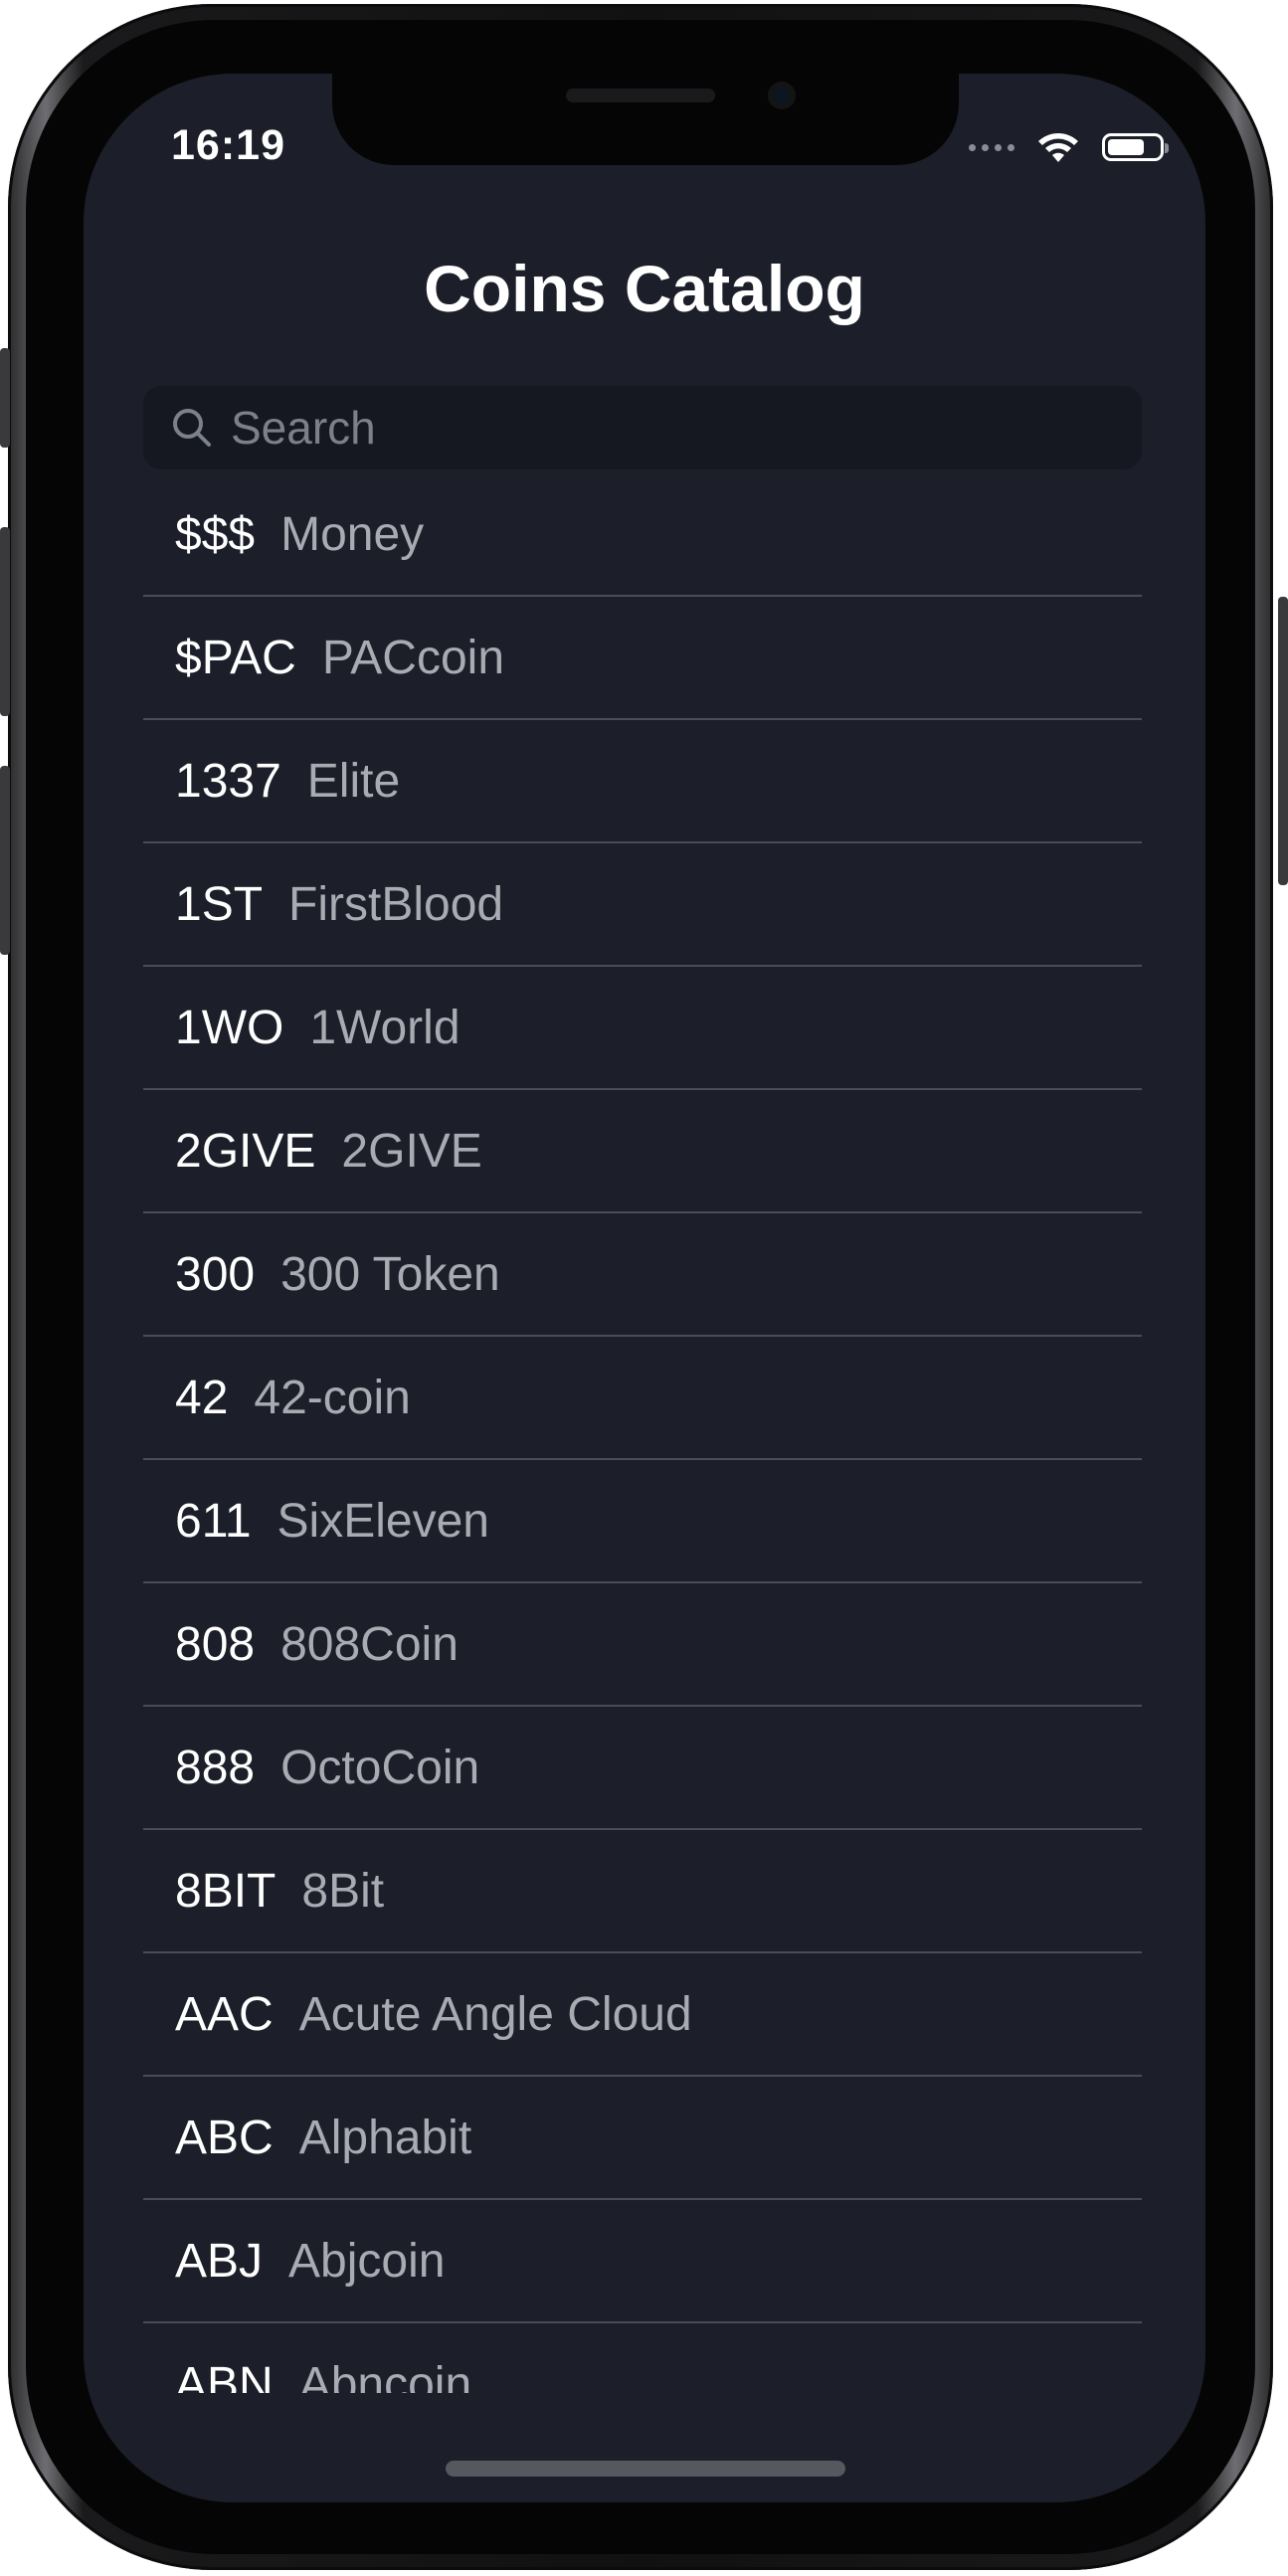  I want to click on coin-symbol: AAC, so click(224, 2014).